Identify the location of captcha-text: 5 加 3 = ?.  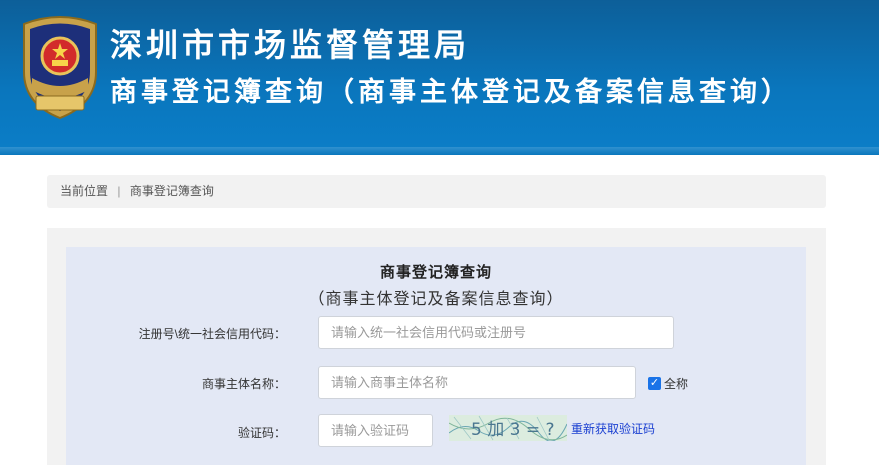
(513, 430).